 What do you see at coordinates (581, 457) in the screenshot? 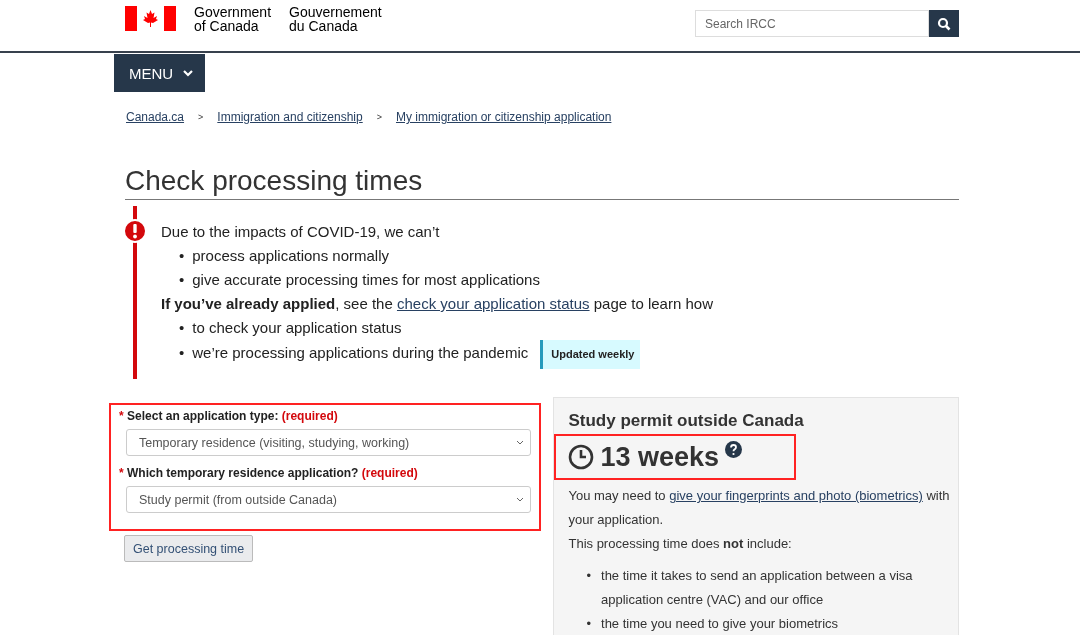
I see `clock-icon` at bounding box center [581, 457].